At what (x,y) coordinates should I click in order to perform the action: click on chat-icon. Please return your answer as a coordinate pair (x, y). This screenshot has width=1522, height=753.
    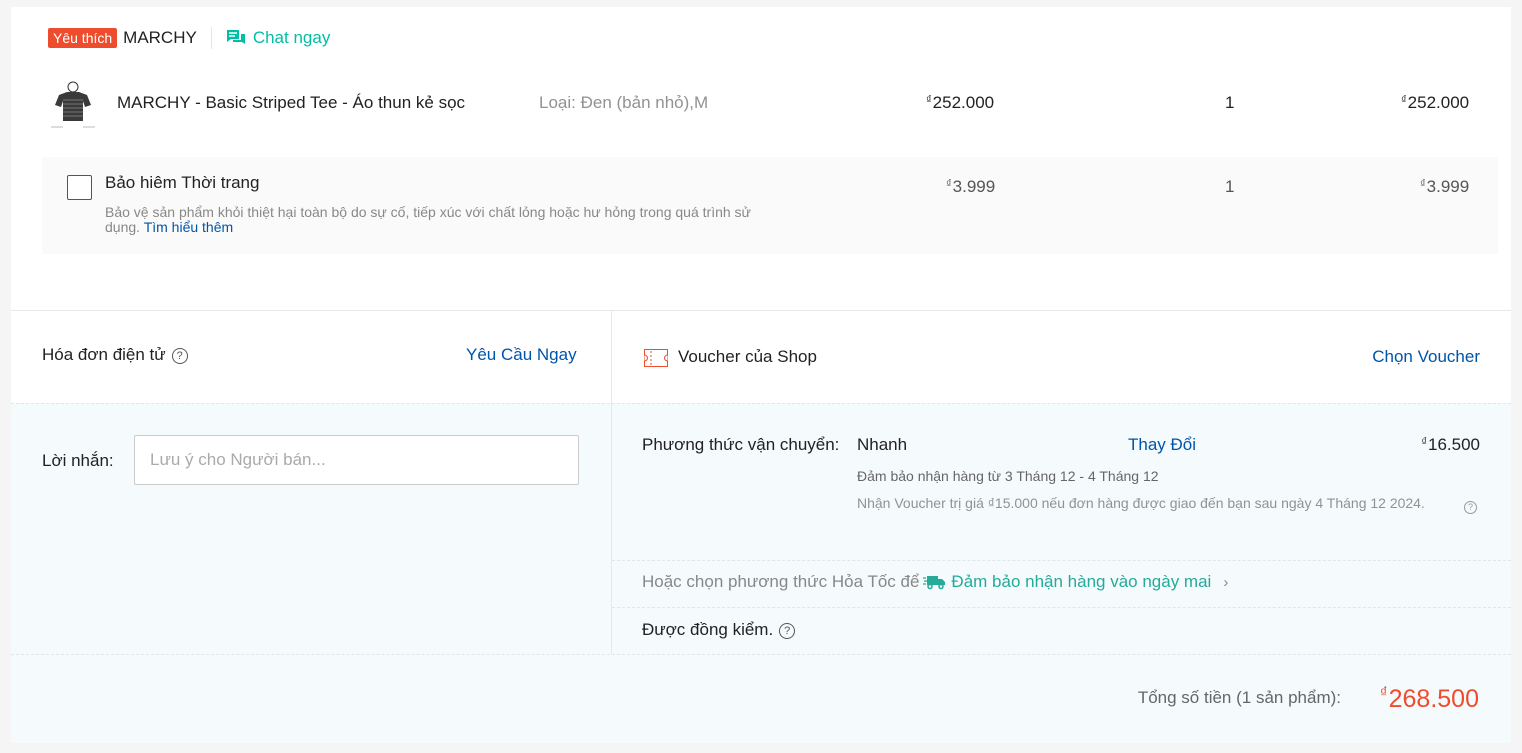
    Looking at the image, I should click on (235, 37).